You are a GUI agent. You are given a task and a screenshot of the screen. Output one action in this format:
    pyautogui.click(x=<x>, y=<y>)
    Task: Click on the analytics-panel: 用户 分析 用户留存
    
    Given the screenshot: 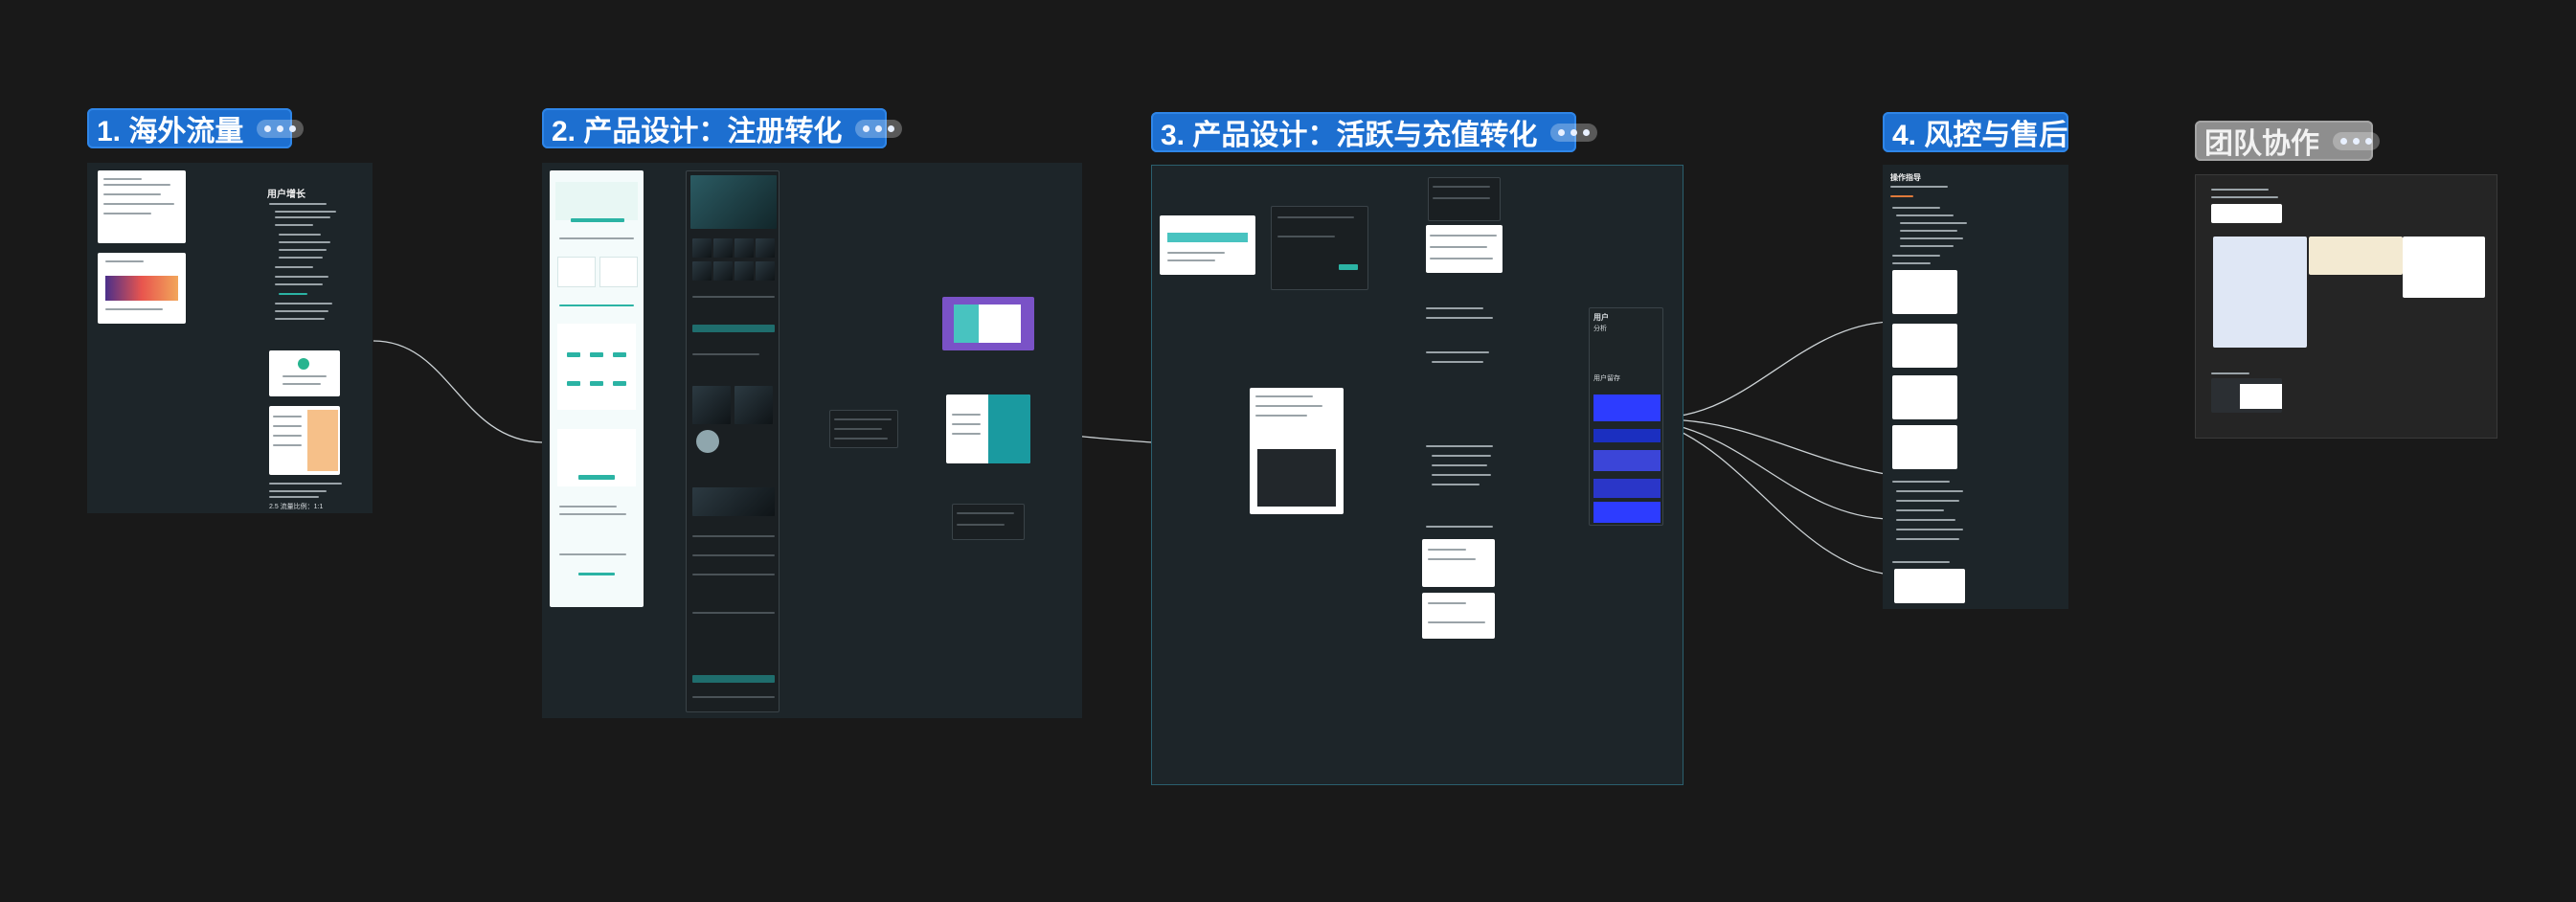 What is the action you would take?
    pyautogui.click(x=1626, y=417)
    